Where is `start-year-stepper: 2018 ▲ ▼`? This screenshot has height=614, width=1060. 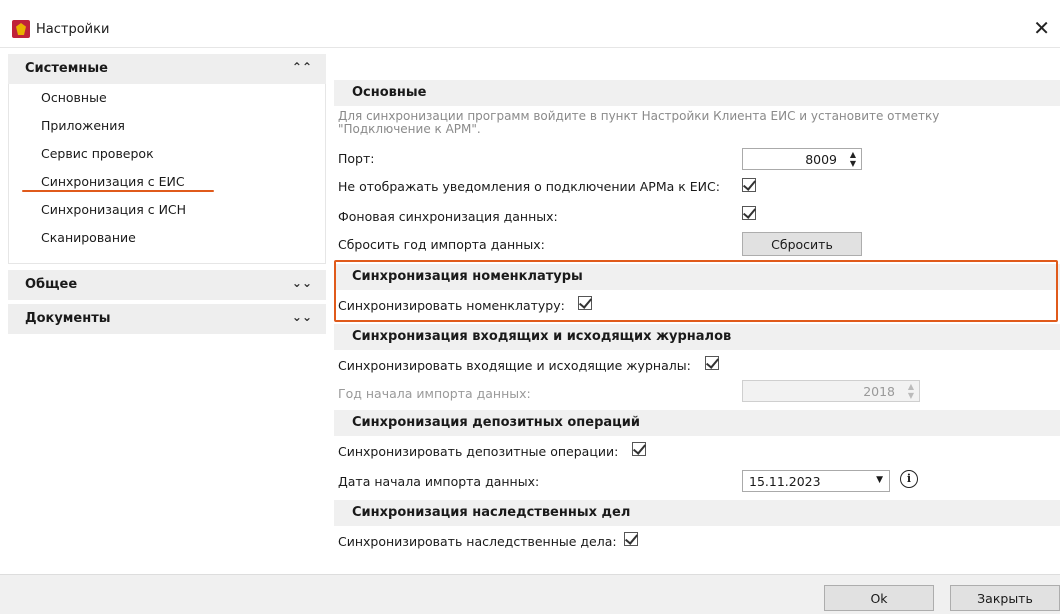 start-year-stepper: 2018 ▲ ▼ is located at coordinates (831, 391).